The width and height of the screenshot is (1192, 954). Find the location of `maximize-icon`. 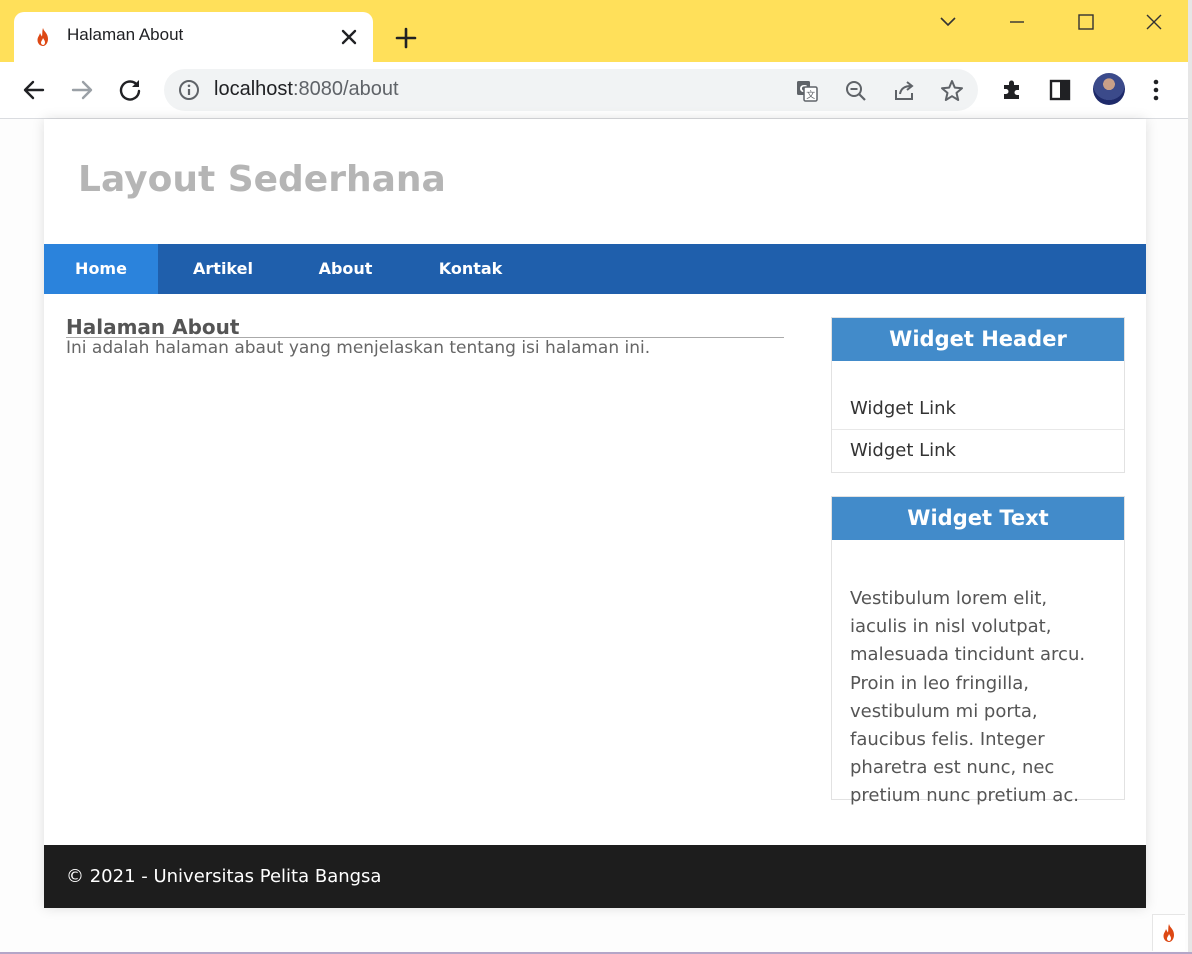

maximize-icon is located at coordinates (1086, 22).